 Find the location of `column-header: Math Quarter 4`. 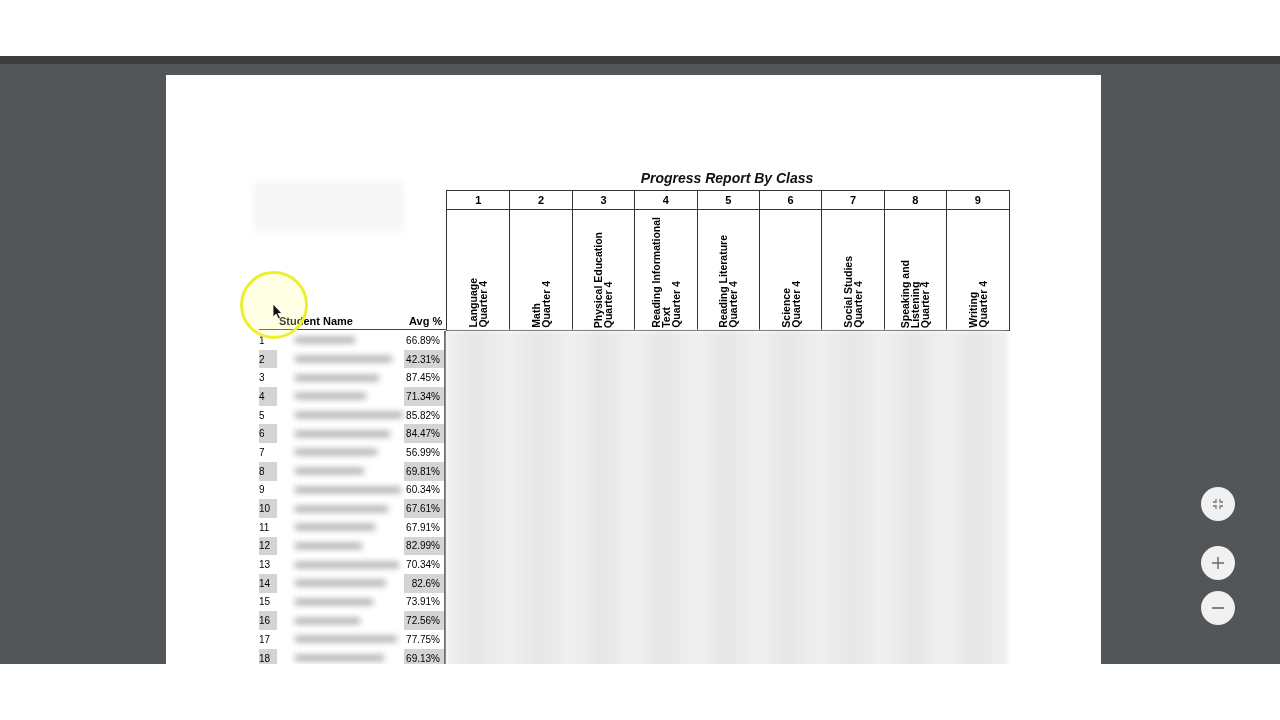

column-header: Math Quarter 4 is located at coordinates (541, 304).